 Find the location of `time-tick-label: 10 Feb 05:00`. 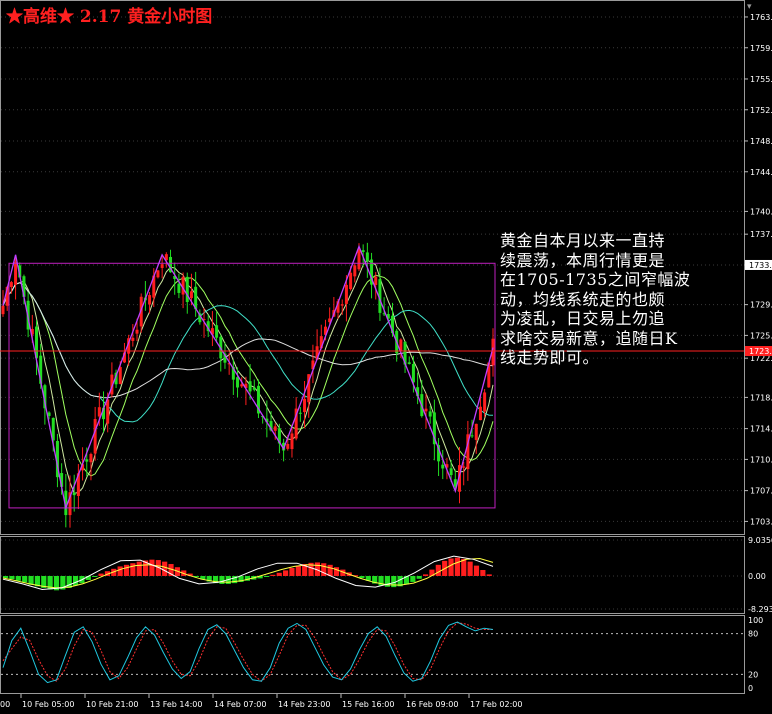

time-tick-label: 10 Feb 05:00 is located at coordinates (48, 704).